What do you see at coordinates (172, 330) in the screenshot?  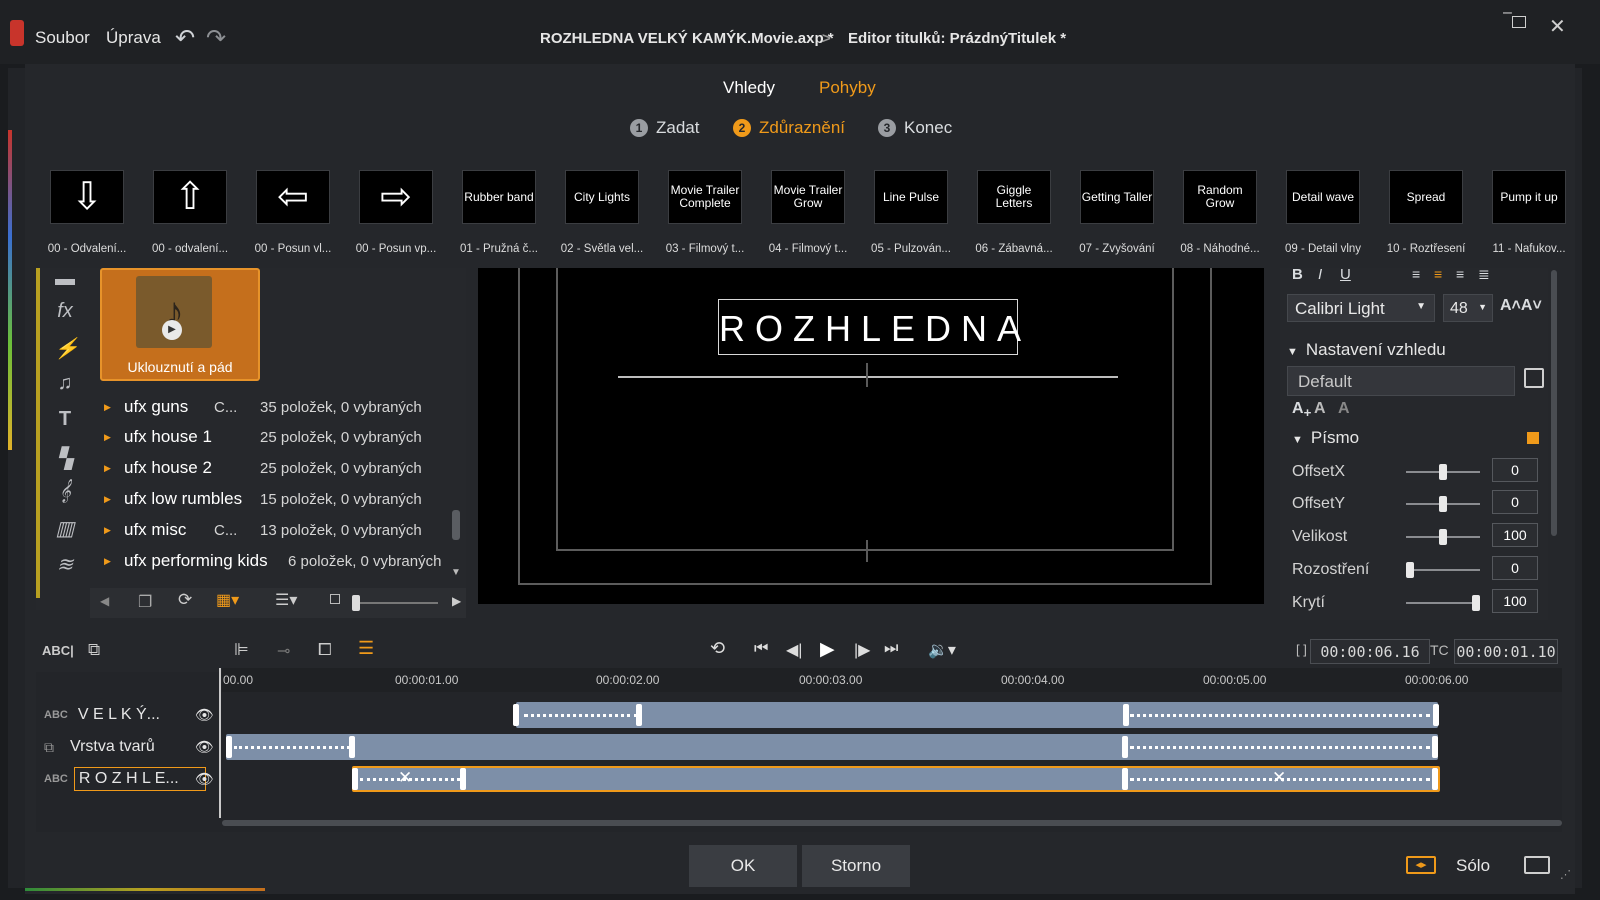 I see `play-icon: ▶` at bounding box center [172, 330].